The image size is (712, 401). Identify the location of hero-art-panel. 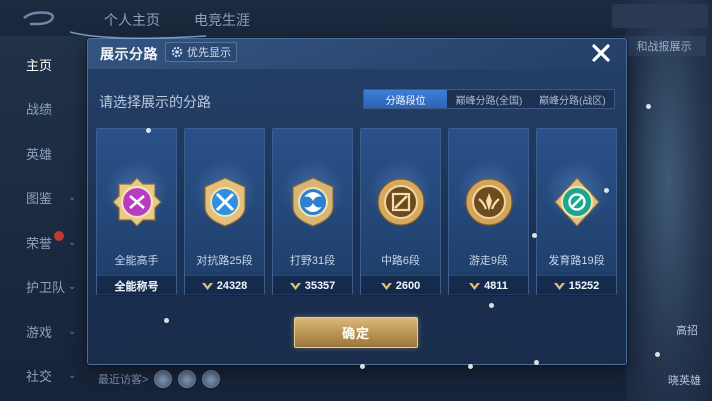
(669, 200).